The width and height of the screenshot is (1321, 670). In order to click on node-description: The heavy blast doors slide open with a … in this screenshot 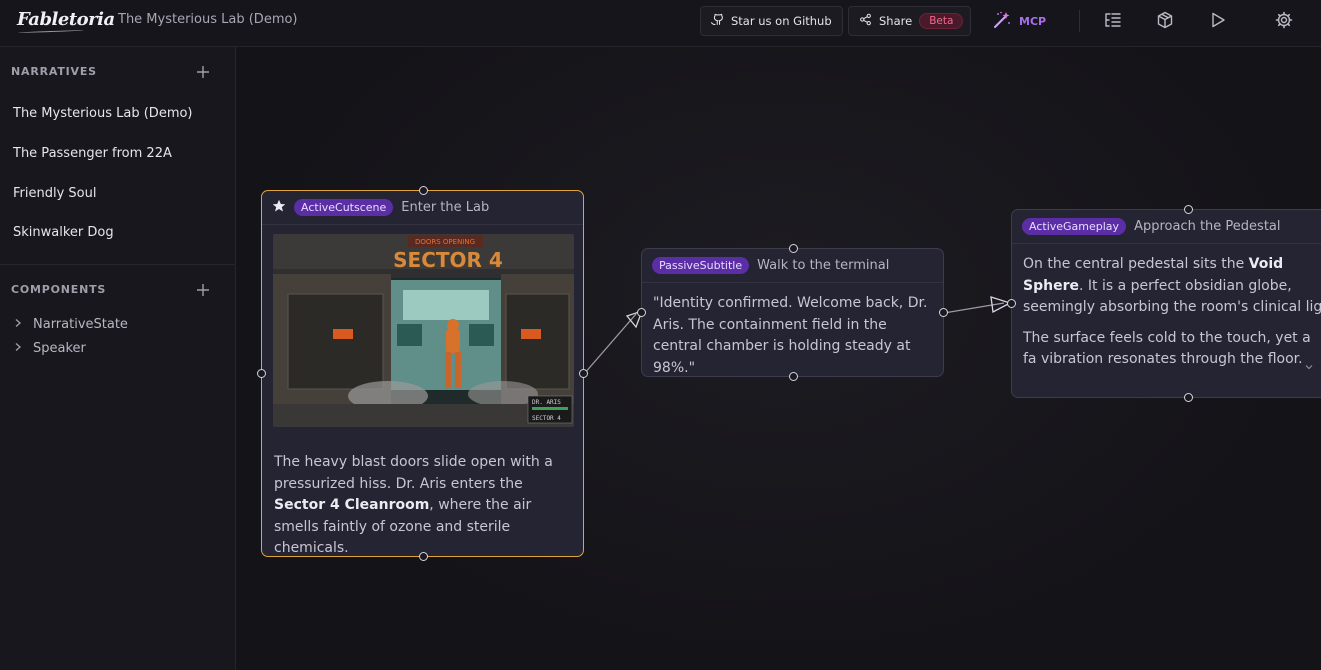, I will do `click(418, 506)`.